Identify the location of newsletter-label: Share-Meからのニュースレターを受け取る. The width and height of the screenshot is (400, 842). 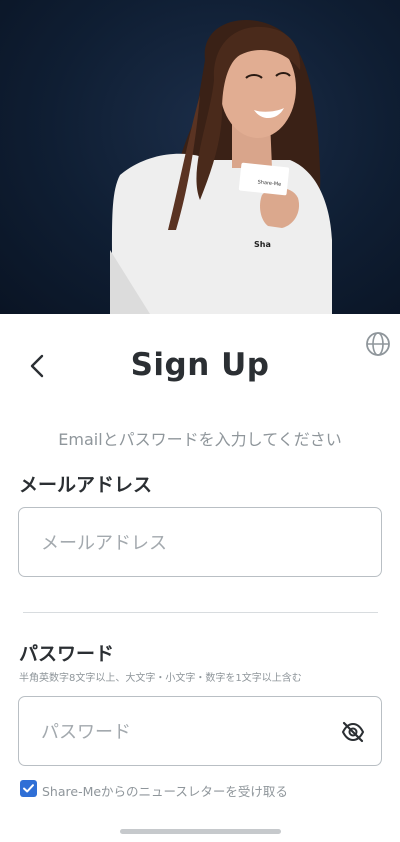
(165, 790).